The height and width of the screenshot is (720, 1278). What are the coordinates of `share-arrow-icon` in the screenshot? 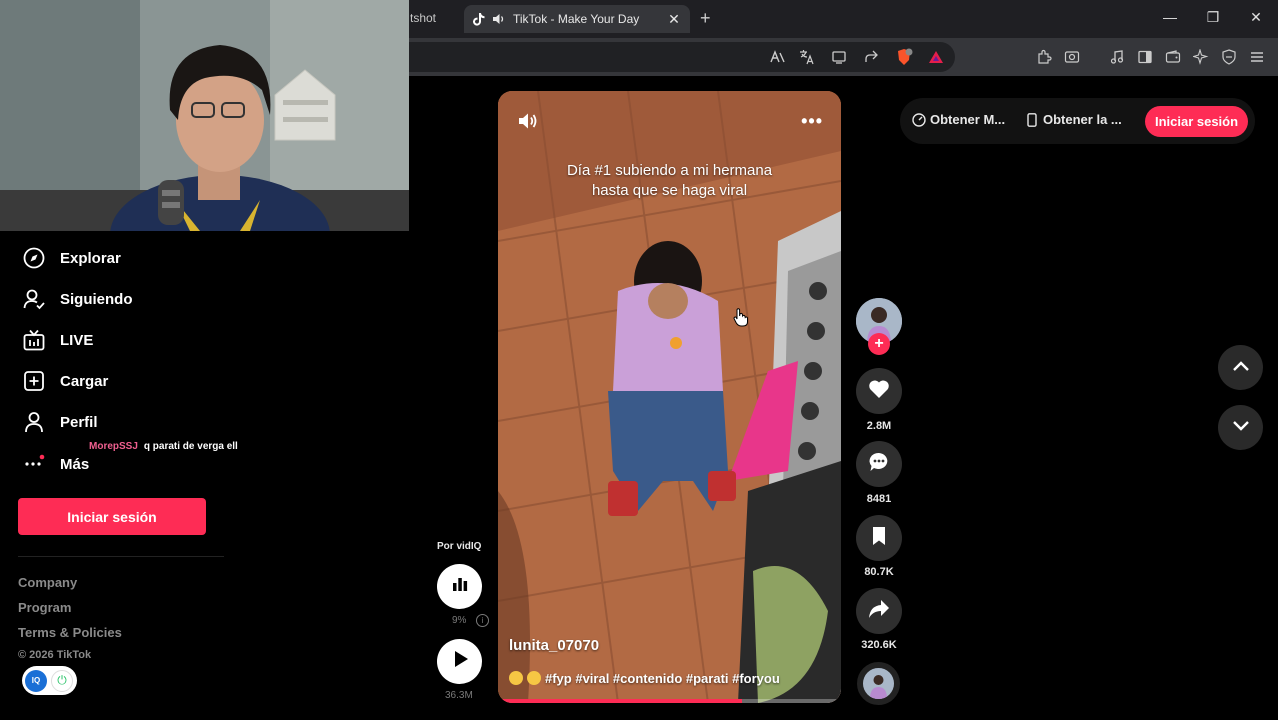 It's located at (879, 611).